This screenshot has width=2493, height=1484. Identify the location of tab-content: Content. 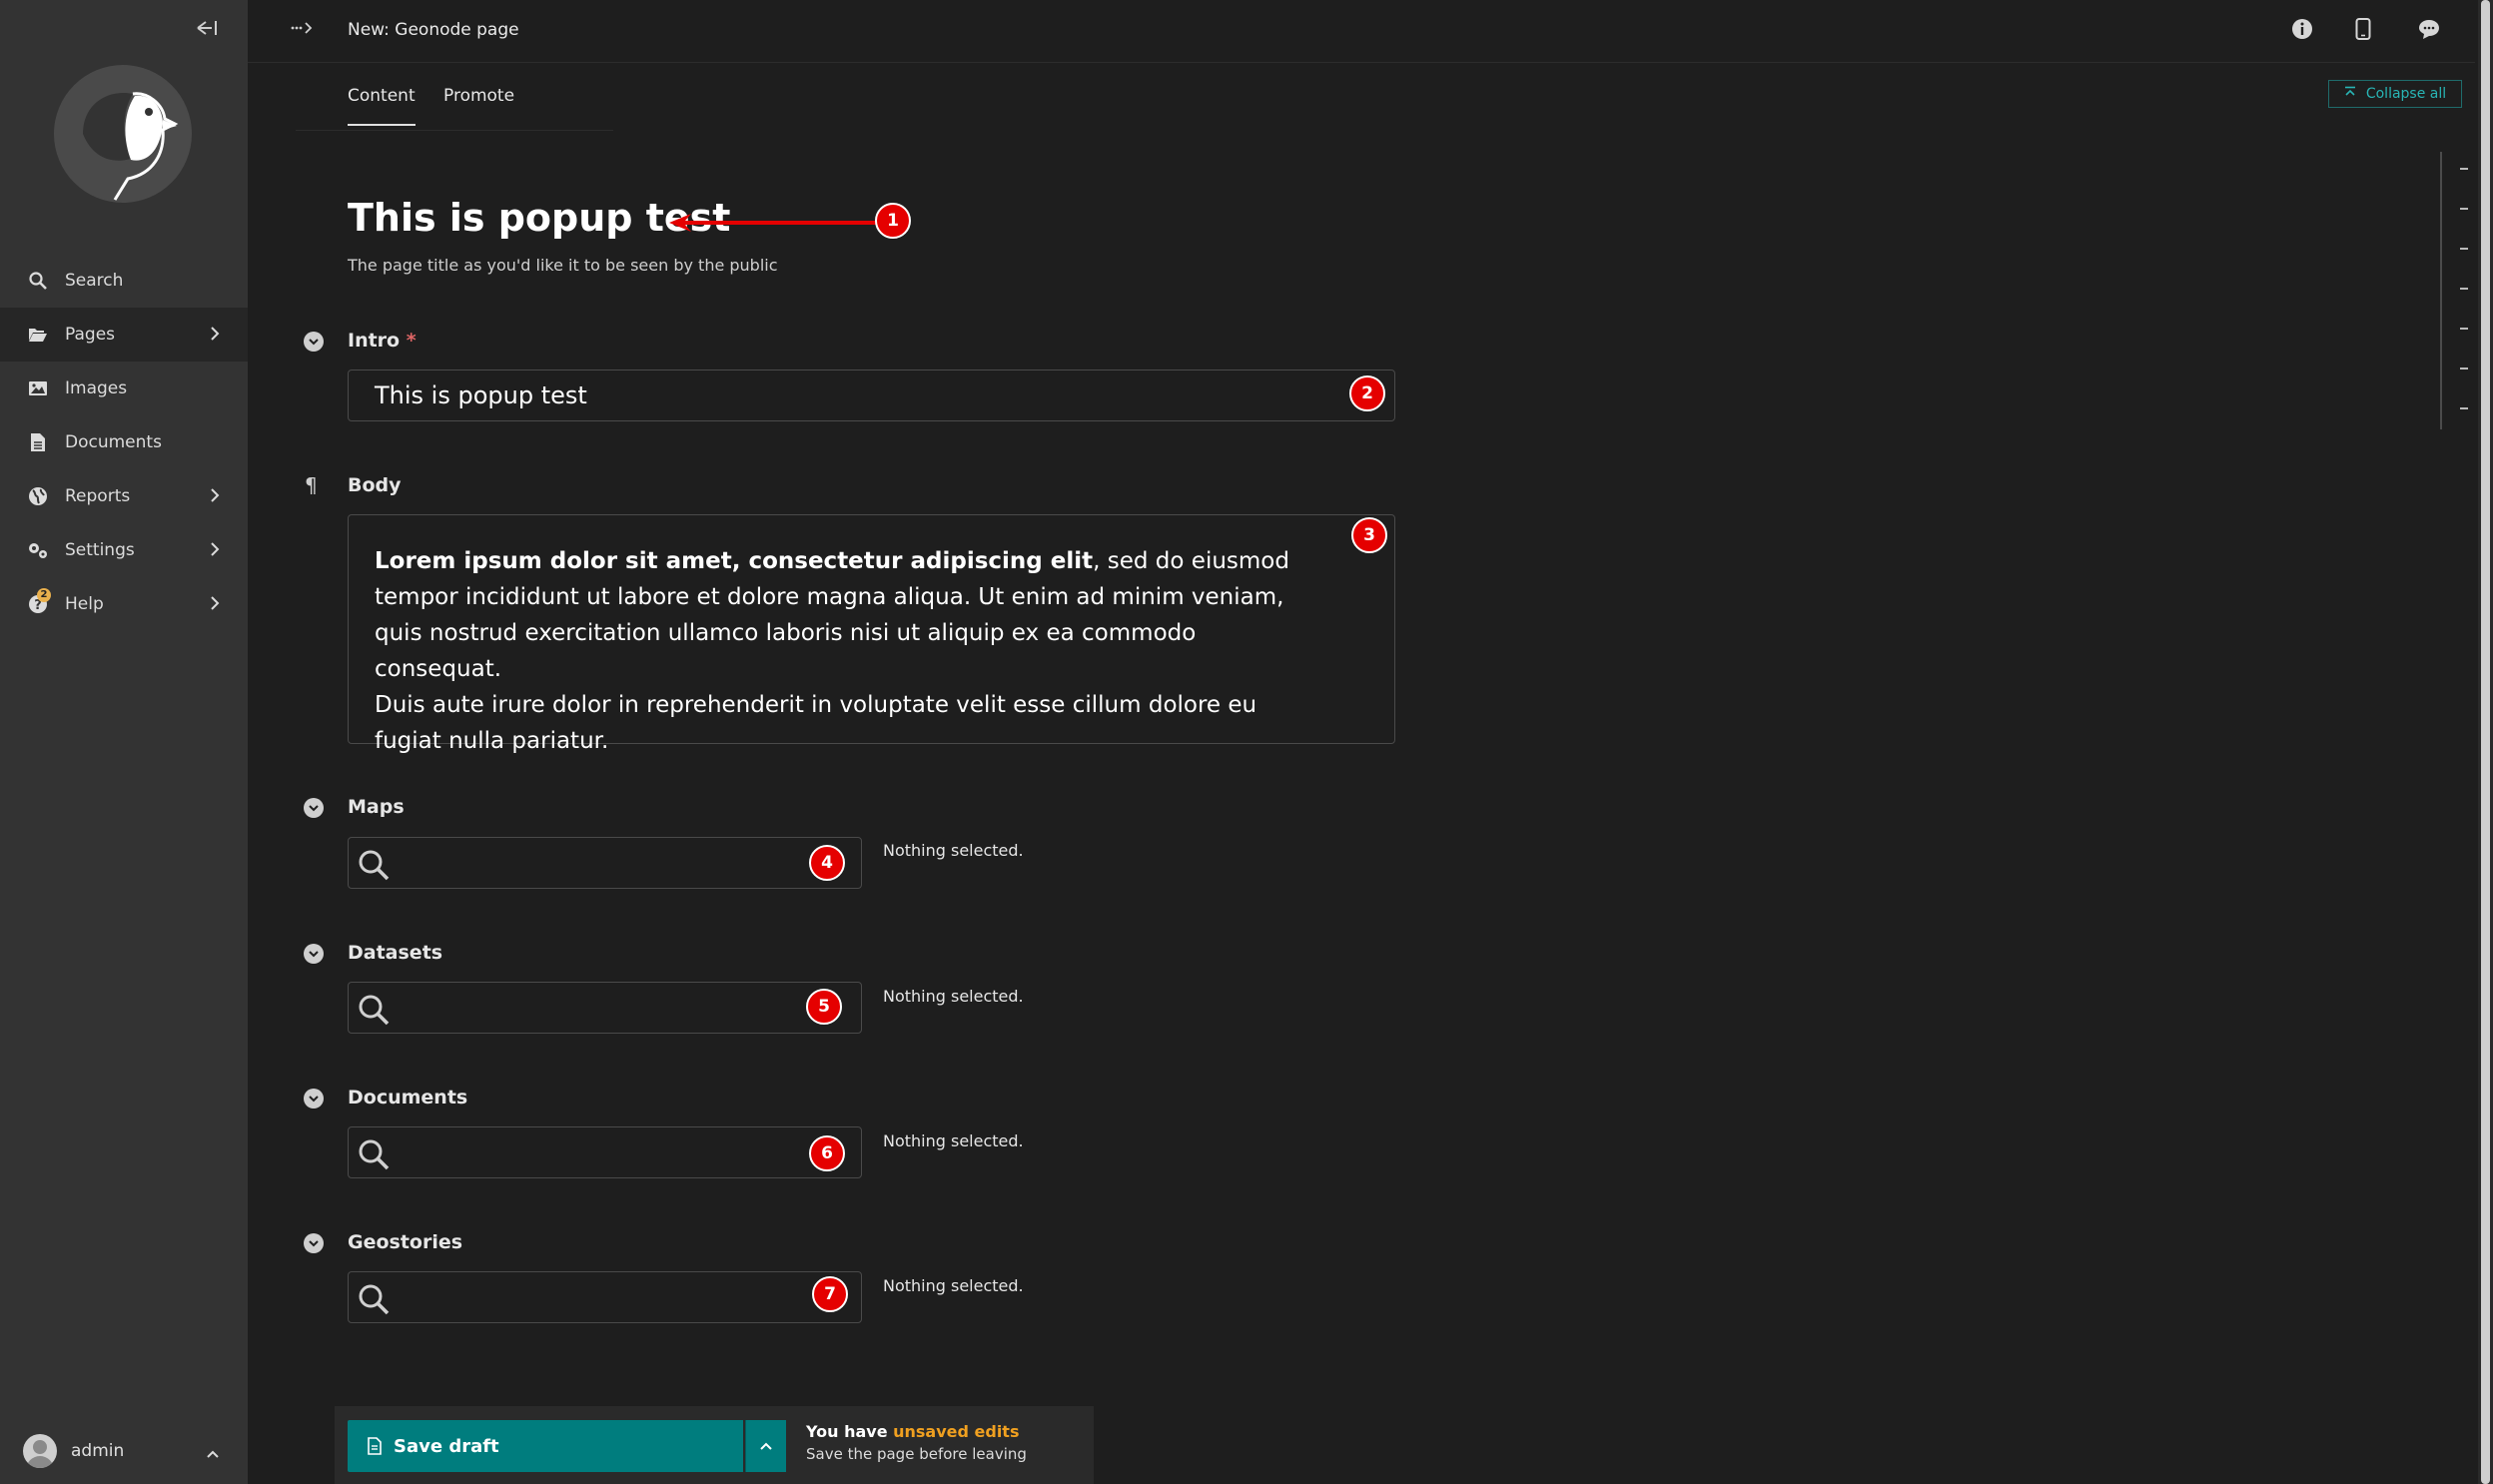
(382, 106).